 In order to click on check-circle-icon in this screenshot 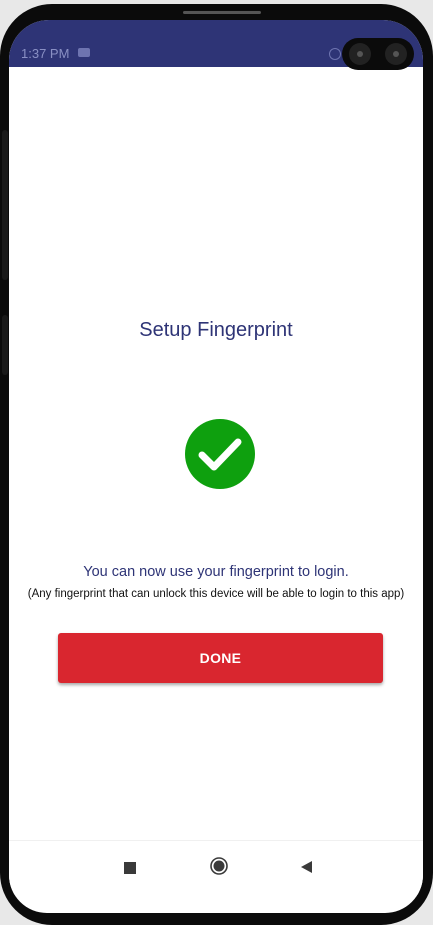, I will do `click(220, 454)`.